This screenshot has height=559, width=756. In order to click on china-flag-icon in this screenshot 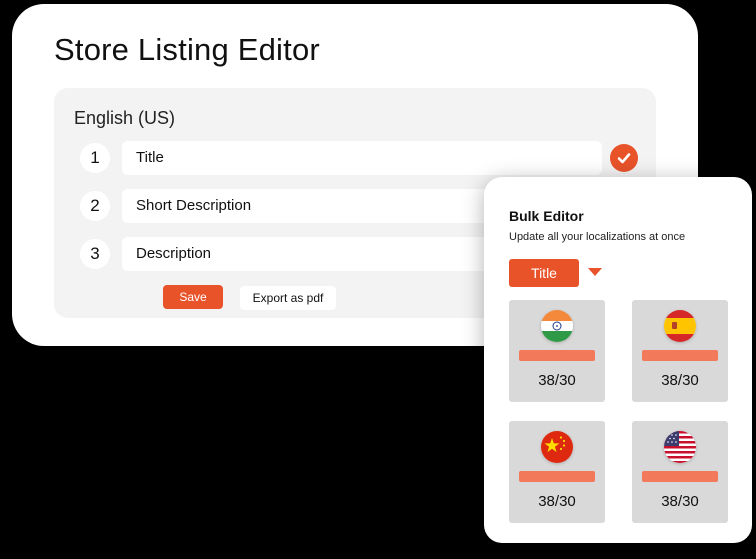, I will do `click(557, 447)`.